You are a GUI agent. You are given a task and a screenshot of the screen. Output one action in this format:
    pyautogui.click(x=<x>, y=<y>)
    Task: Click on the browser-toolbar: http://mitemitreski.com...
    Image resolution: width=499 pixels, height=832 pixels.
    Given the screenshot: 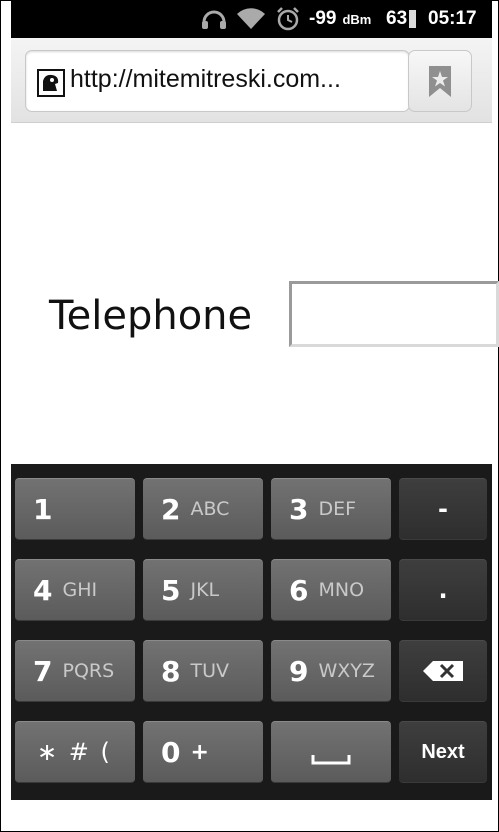 What is the action you would take?
    pyautogui.click(x=251, y=80)
    